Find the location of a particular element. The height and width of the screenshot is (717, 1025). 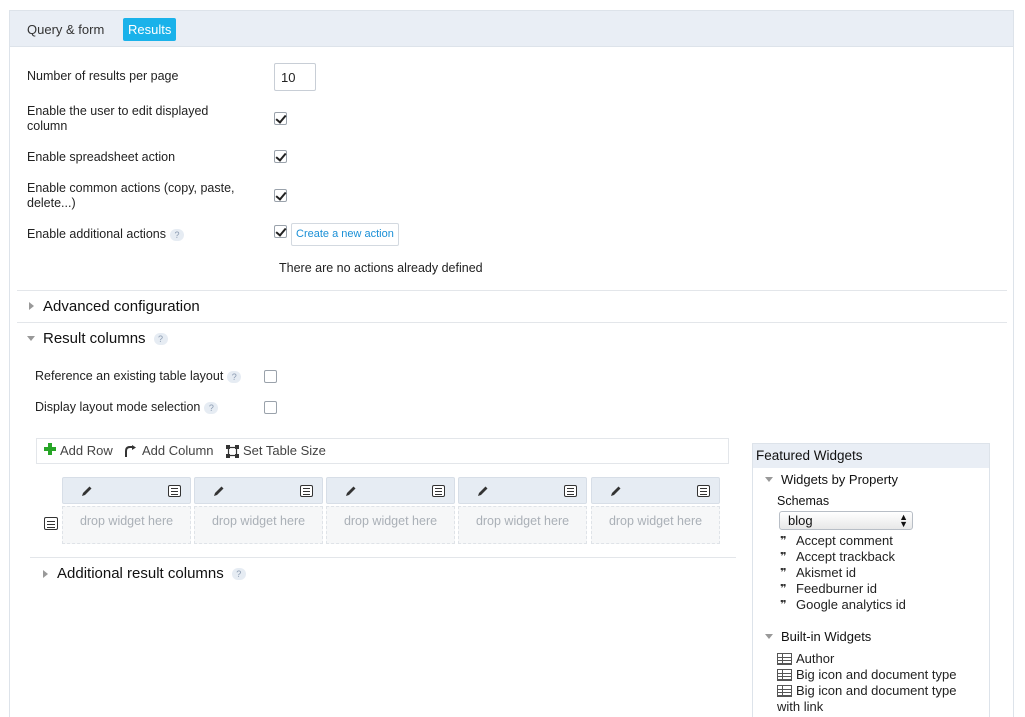

layout-mode-checkbox is located at coordinates (270, 407).